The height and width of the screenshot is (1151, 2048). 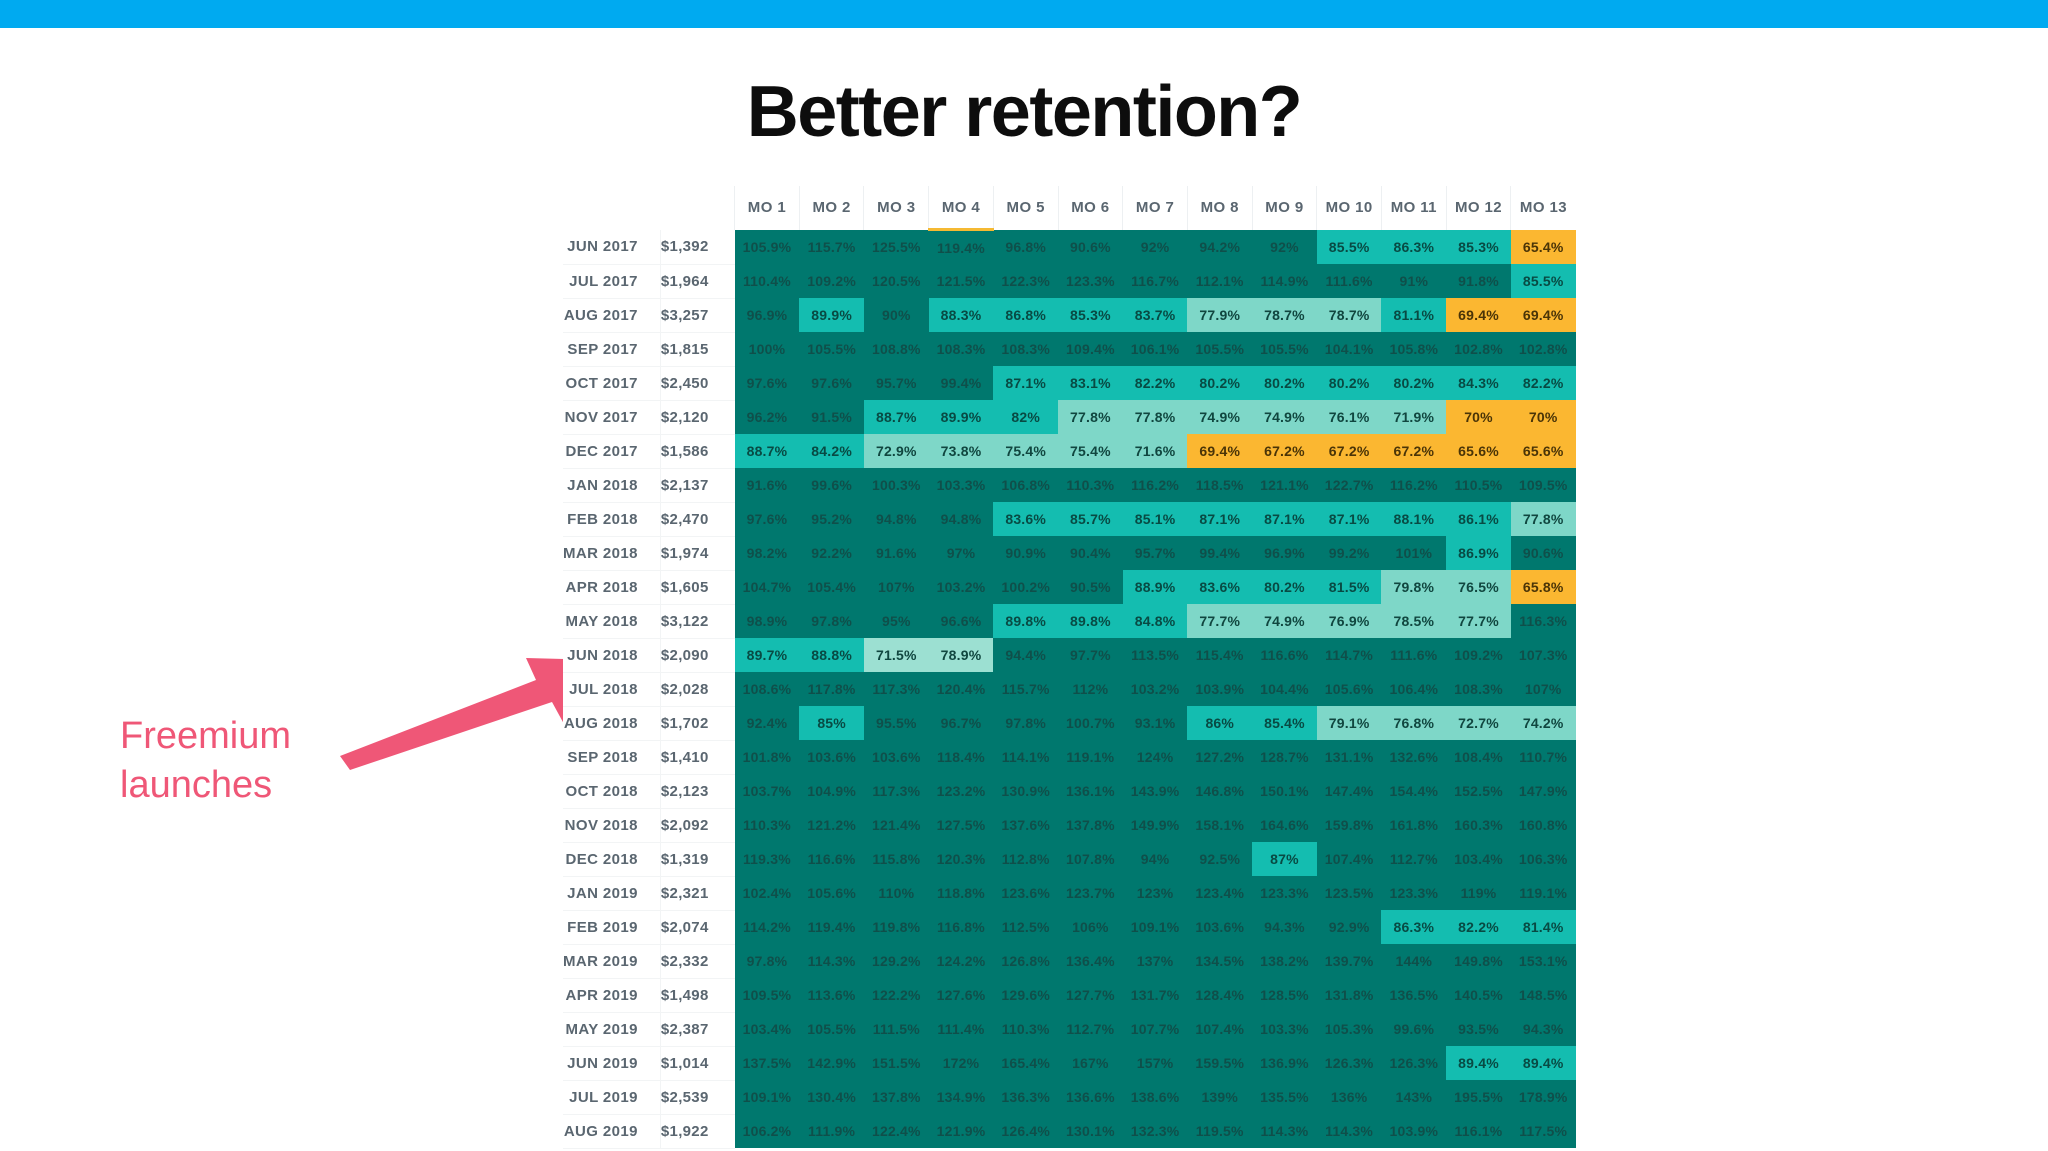 What do you see at coordinates (1478, 208) in the screenshot?
I see `column-header-mo-12: MO 12` at bounding box center [1478, 208].